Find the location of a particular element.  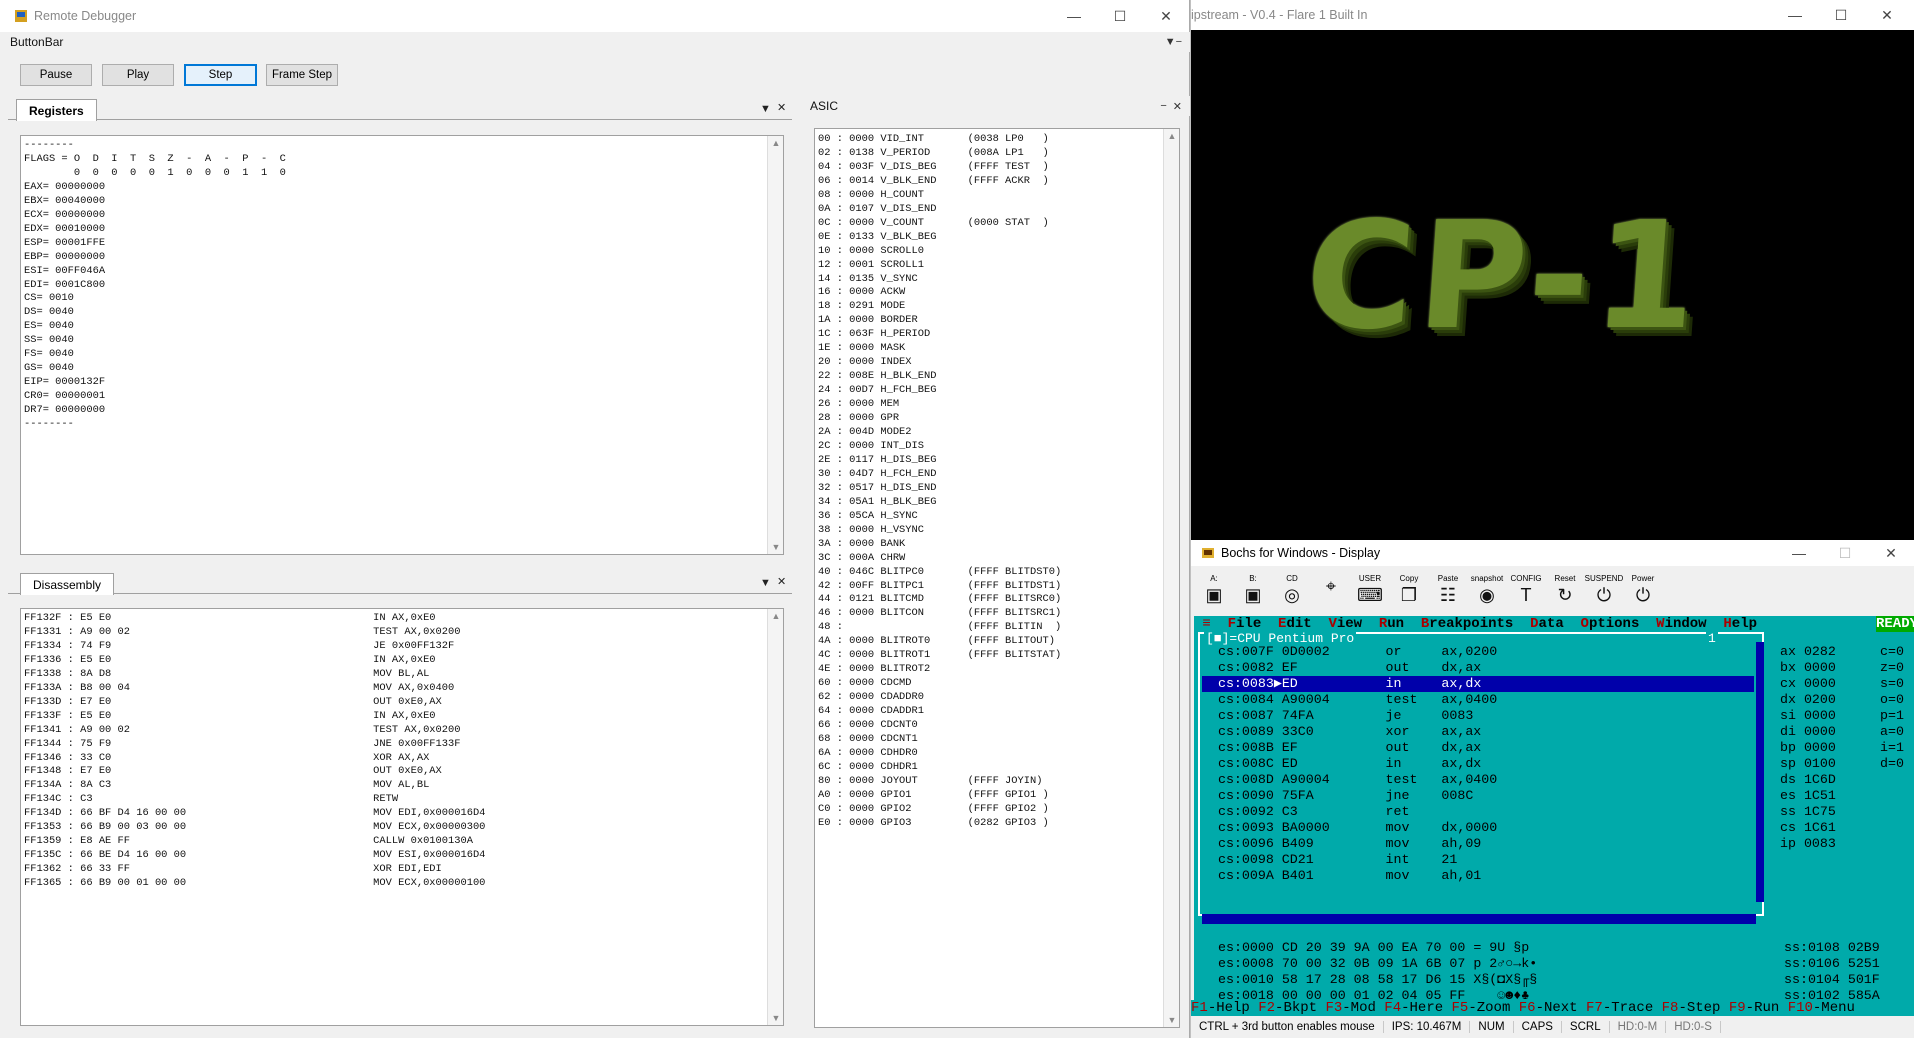

register-value: bx 0000 is located at coordinates (1808, 667).